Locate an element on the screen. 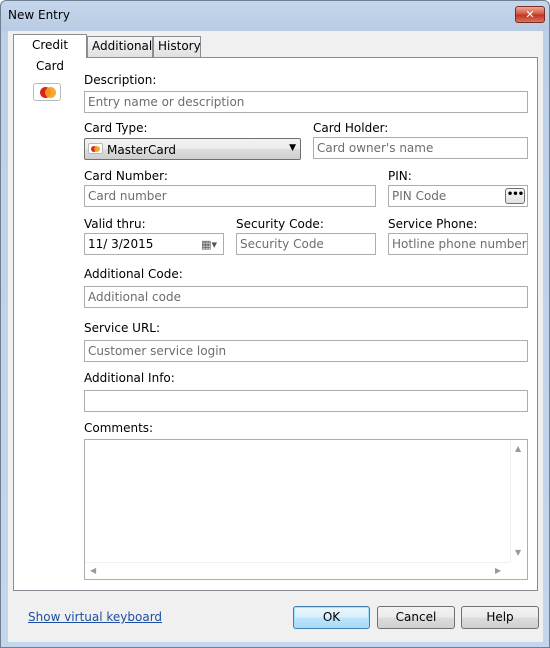 This screenshot has width=550, height=648. card-type-value: MasterCard is located at coordinates (142, 150).